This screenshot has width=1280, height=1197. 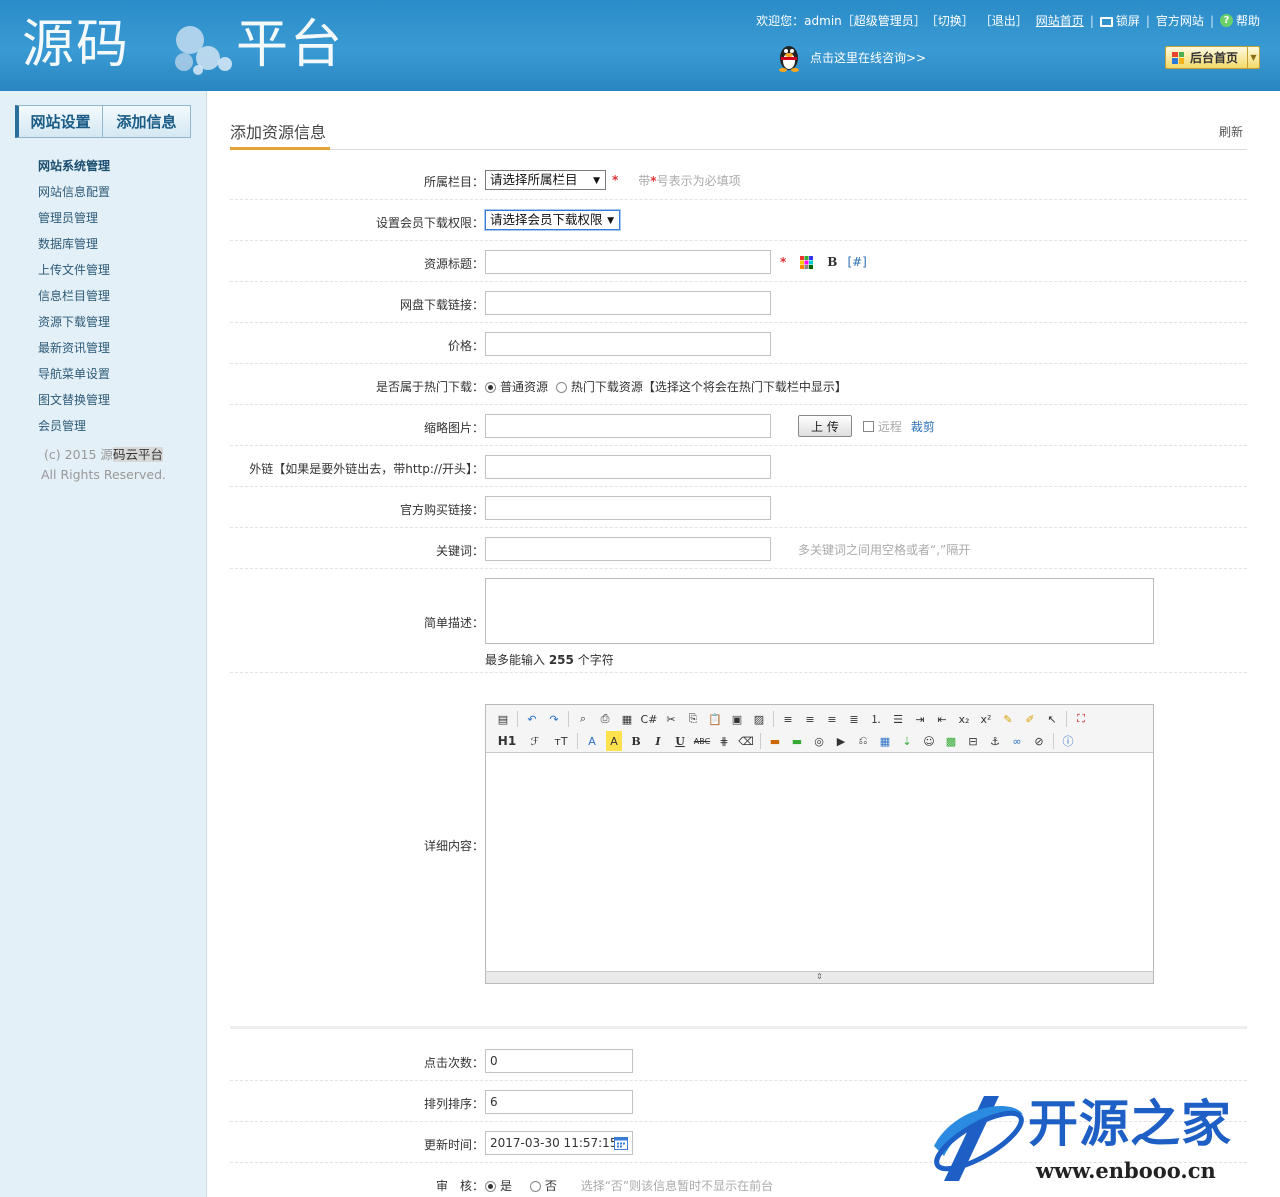 What do you see at coordinates (628, 467) in the screenshot?
I see `external-link-input` at bounding box center [628, 467].